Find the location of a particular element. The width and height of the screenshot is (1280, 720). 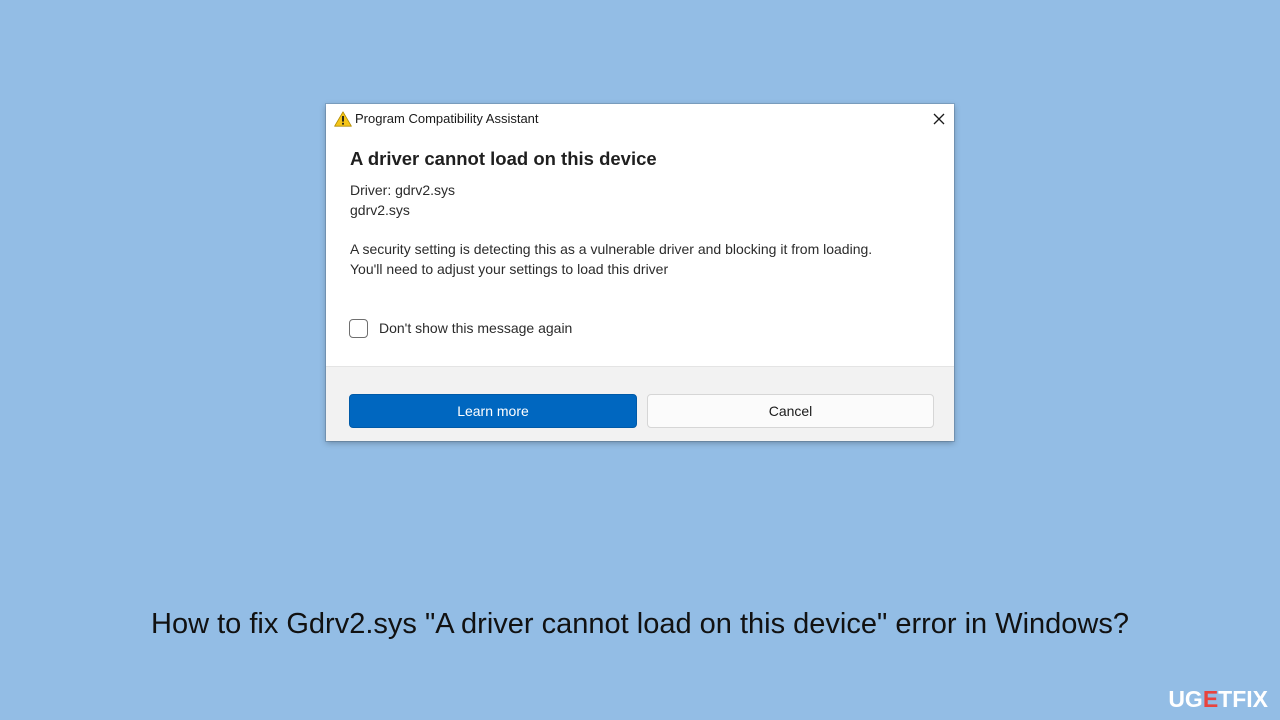

logo-part-1: UG is located at coordinates (1185, 699).